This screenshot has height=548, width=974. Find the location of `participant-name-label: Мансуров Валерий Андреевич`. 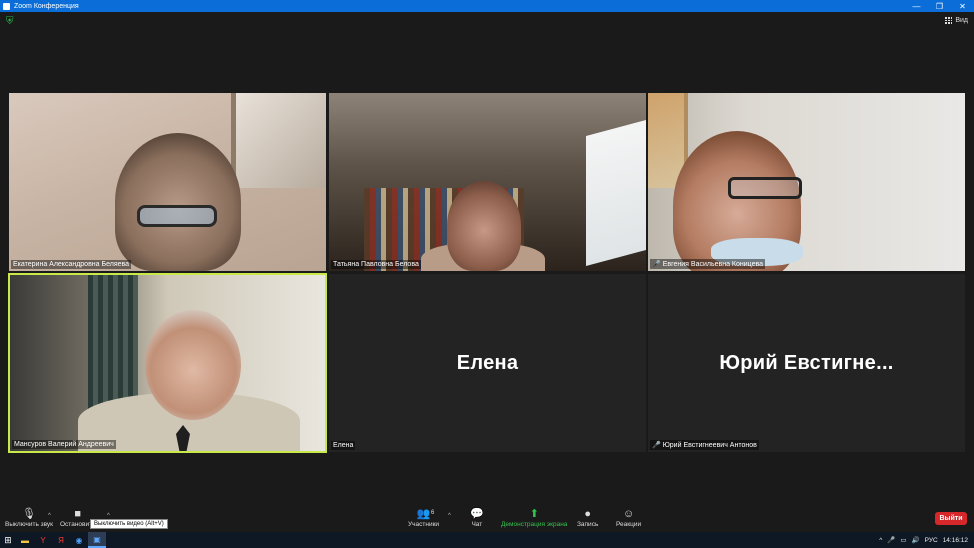

participant-name-label: Мансуров Валерий Андреевич is located at coordinates (64, 444).